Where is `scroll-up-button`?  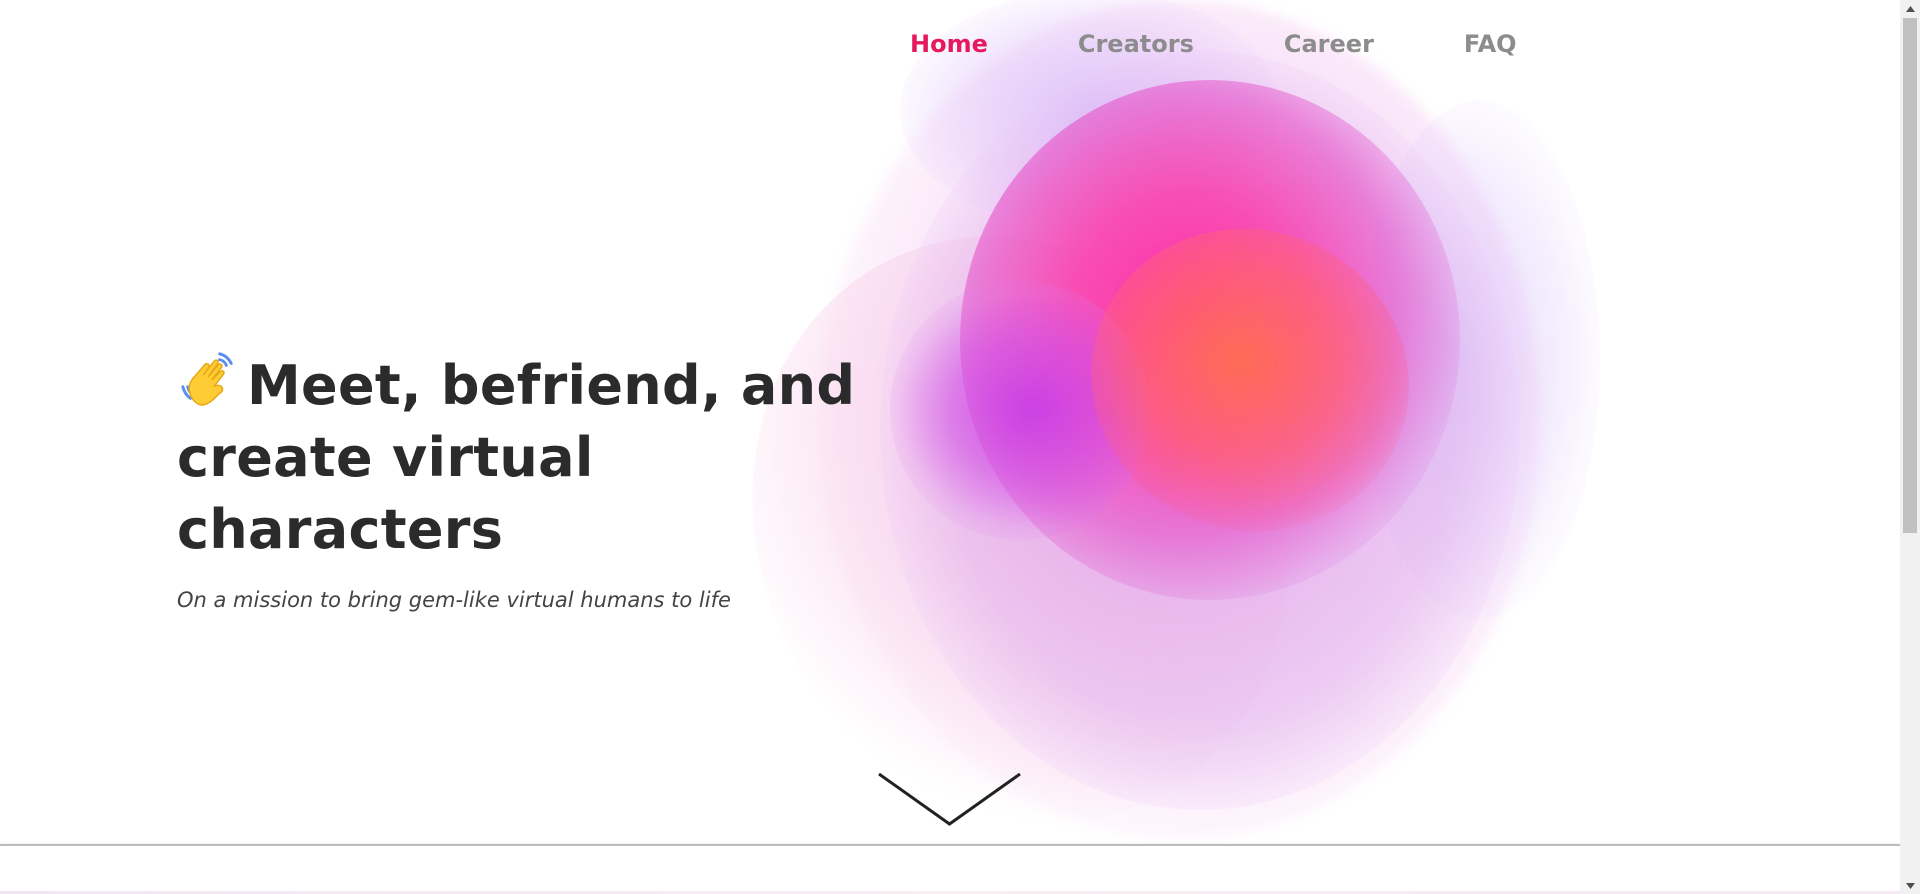
scroll-up-button is located at coordinates (1910, 8).